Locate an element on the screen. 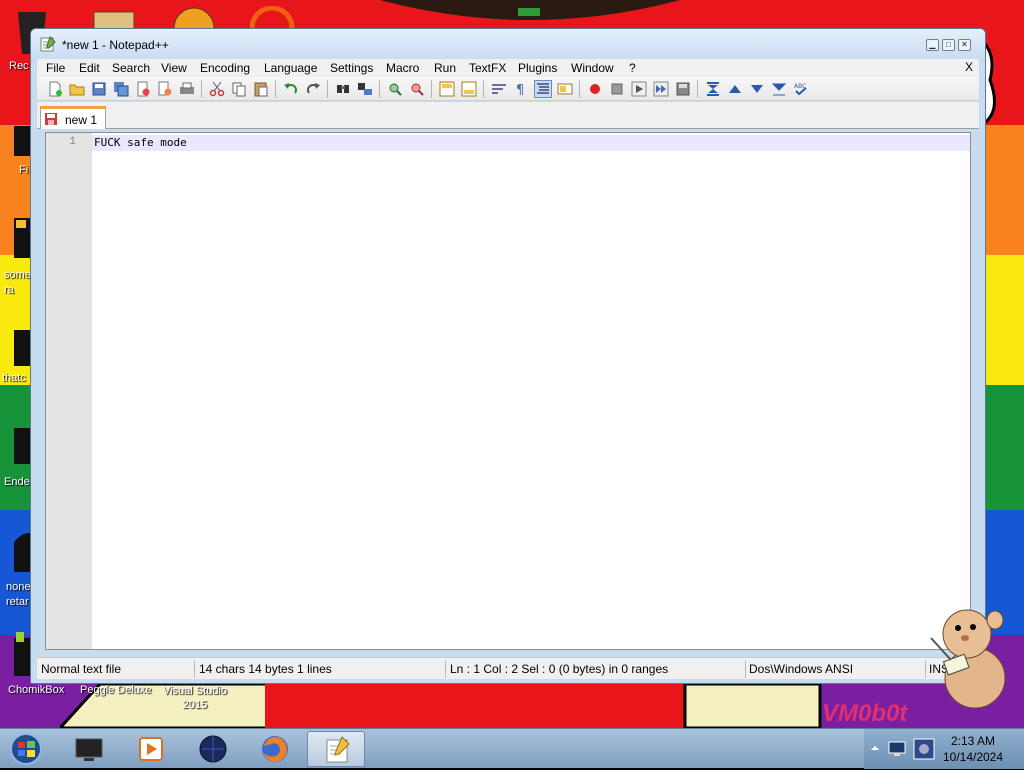  status-file-type: Normal text file is located at coordinates (81, 669).